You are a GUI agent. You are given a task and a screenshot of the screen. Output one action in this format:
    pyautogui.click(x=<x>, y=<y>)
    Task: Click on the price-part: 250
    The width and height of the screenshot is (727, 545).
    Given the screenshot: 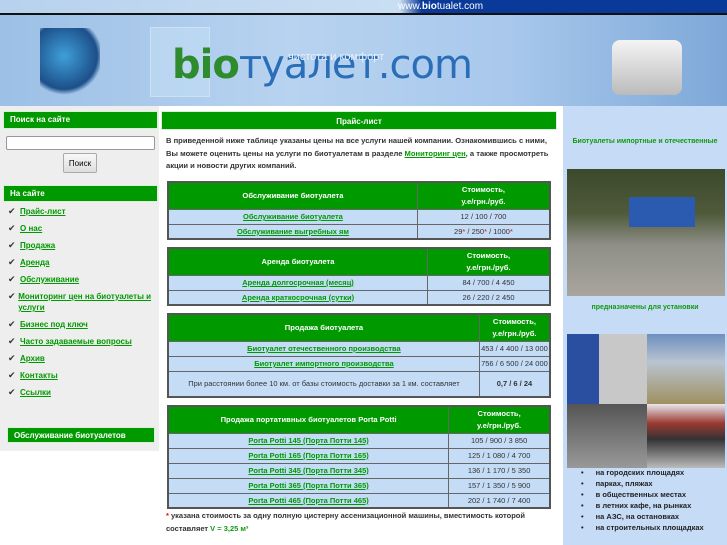 What is the action you would take?
    pyautogui.click(x=478, y=231)
    